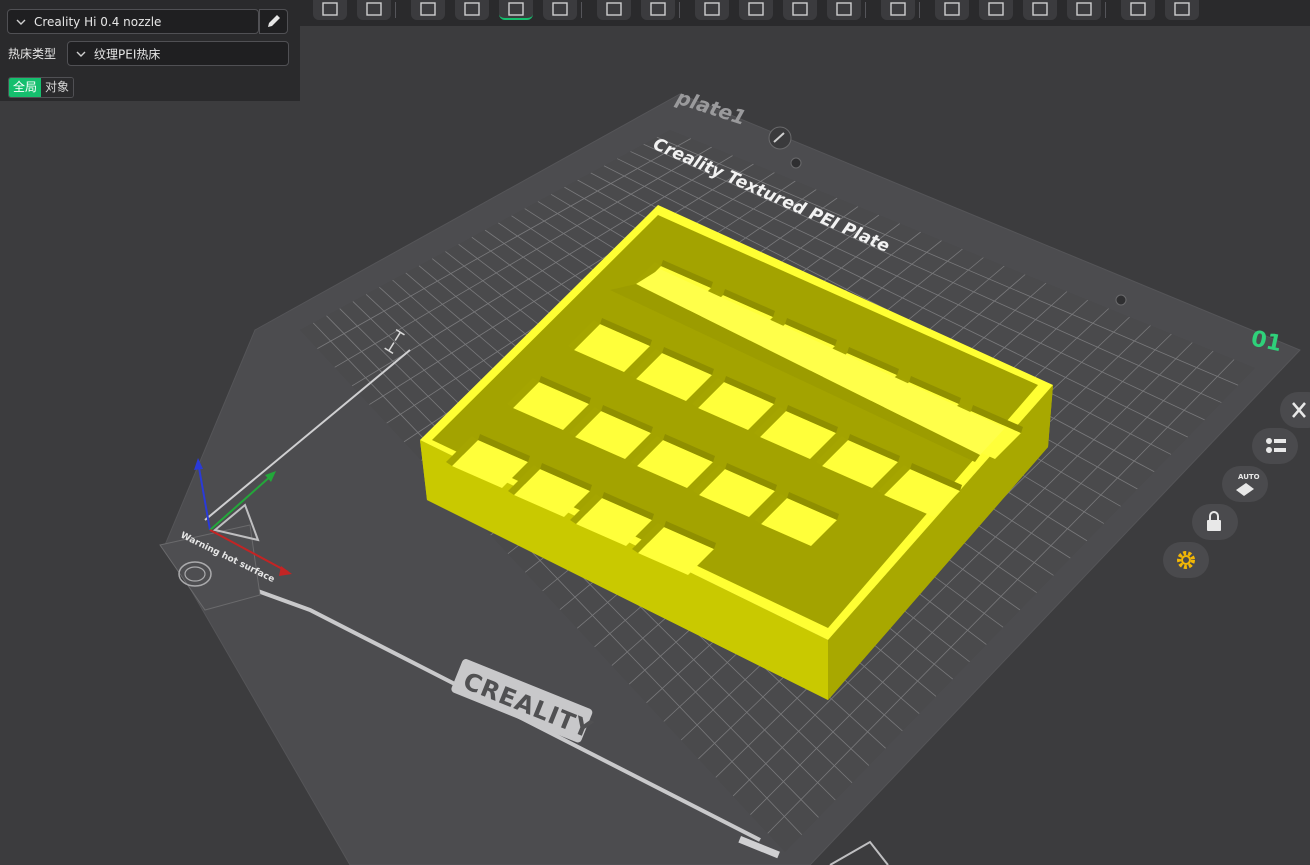  I want to click on arrange-grid-button, so click(374, 10).